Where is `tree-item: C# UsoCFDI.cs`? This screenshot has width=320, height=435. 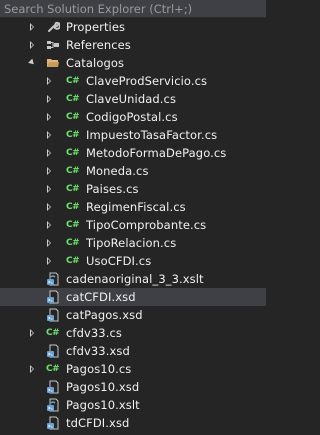 tree-item: C# UsoCFDI.cs is located at coordinates (133, 261).